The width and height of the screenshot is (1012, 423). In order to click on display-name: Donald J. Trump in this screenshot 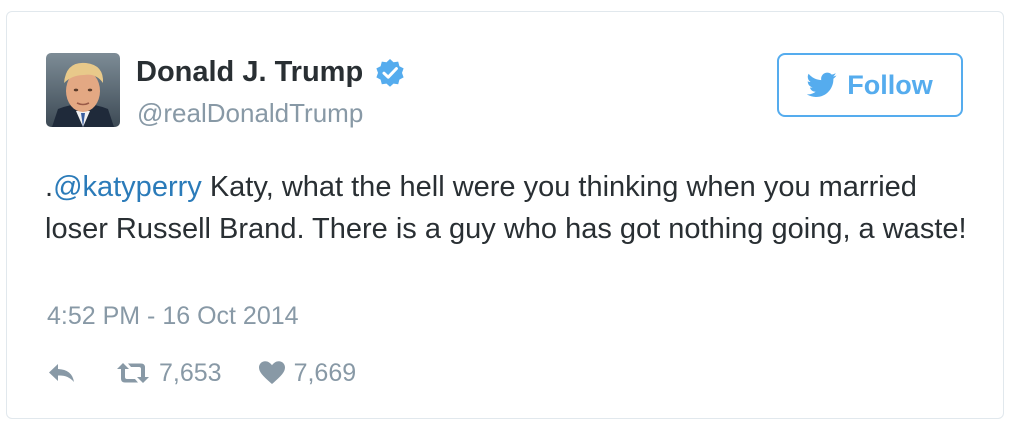, I will do `click(270, 72)`.